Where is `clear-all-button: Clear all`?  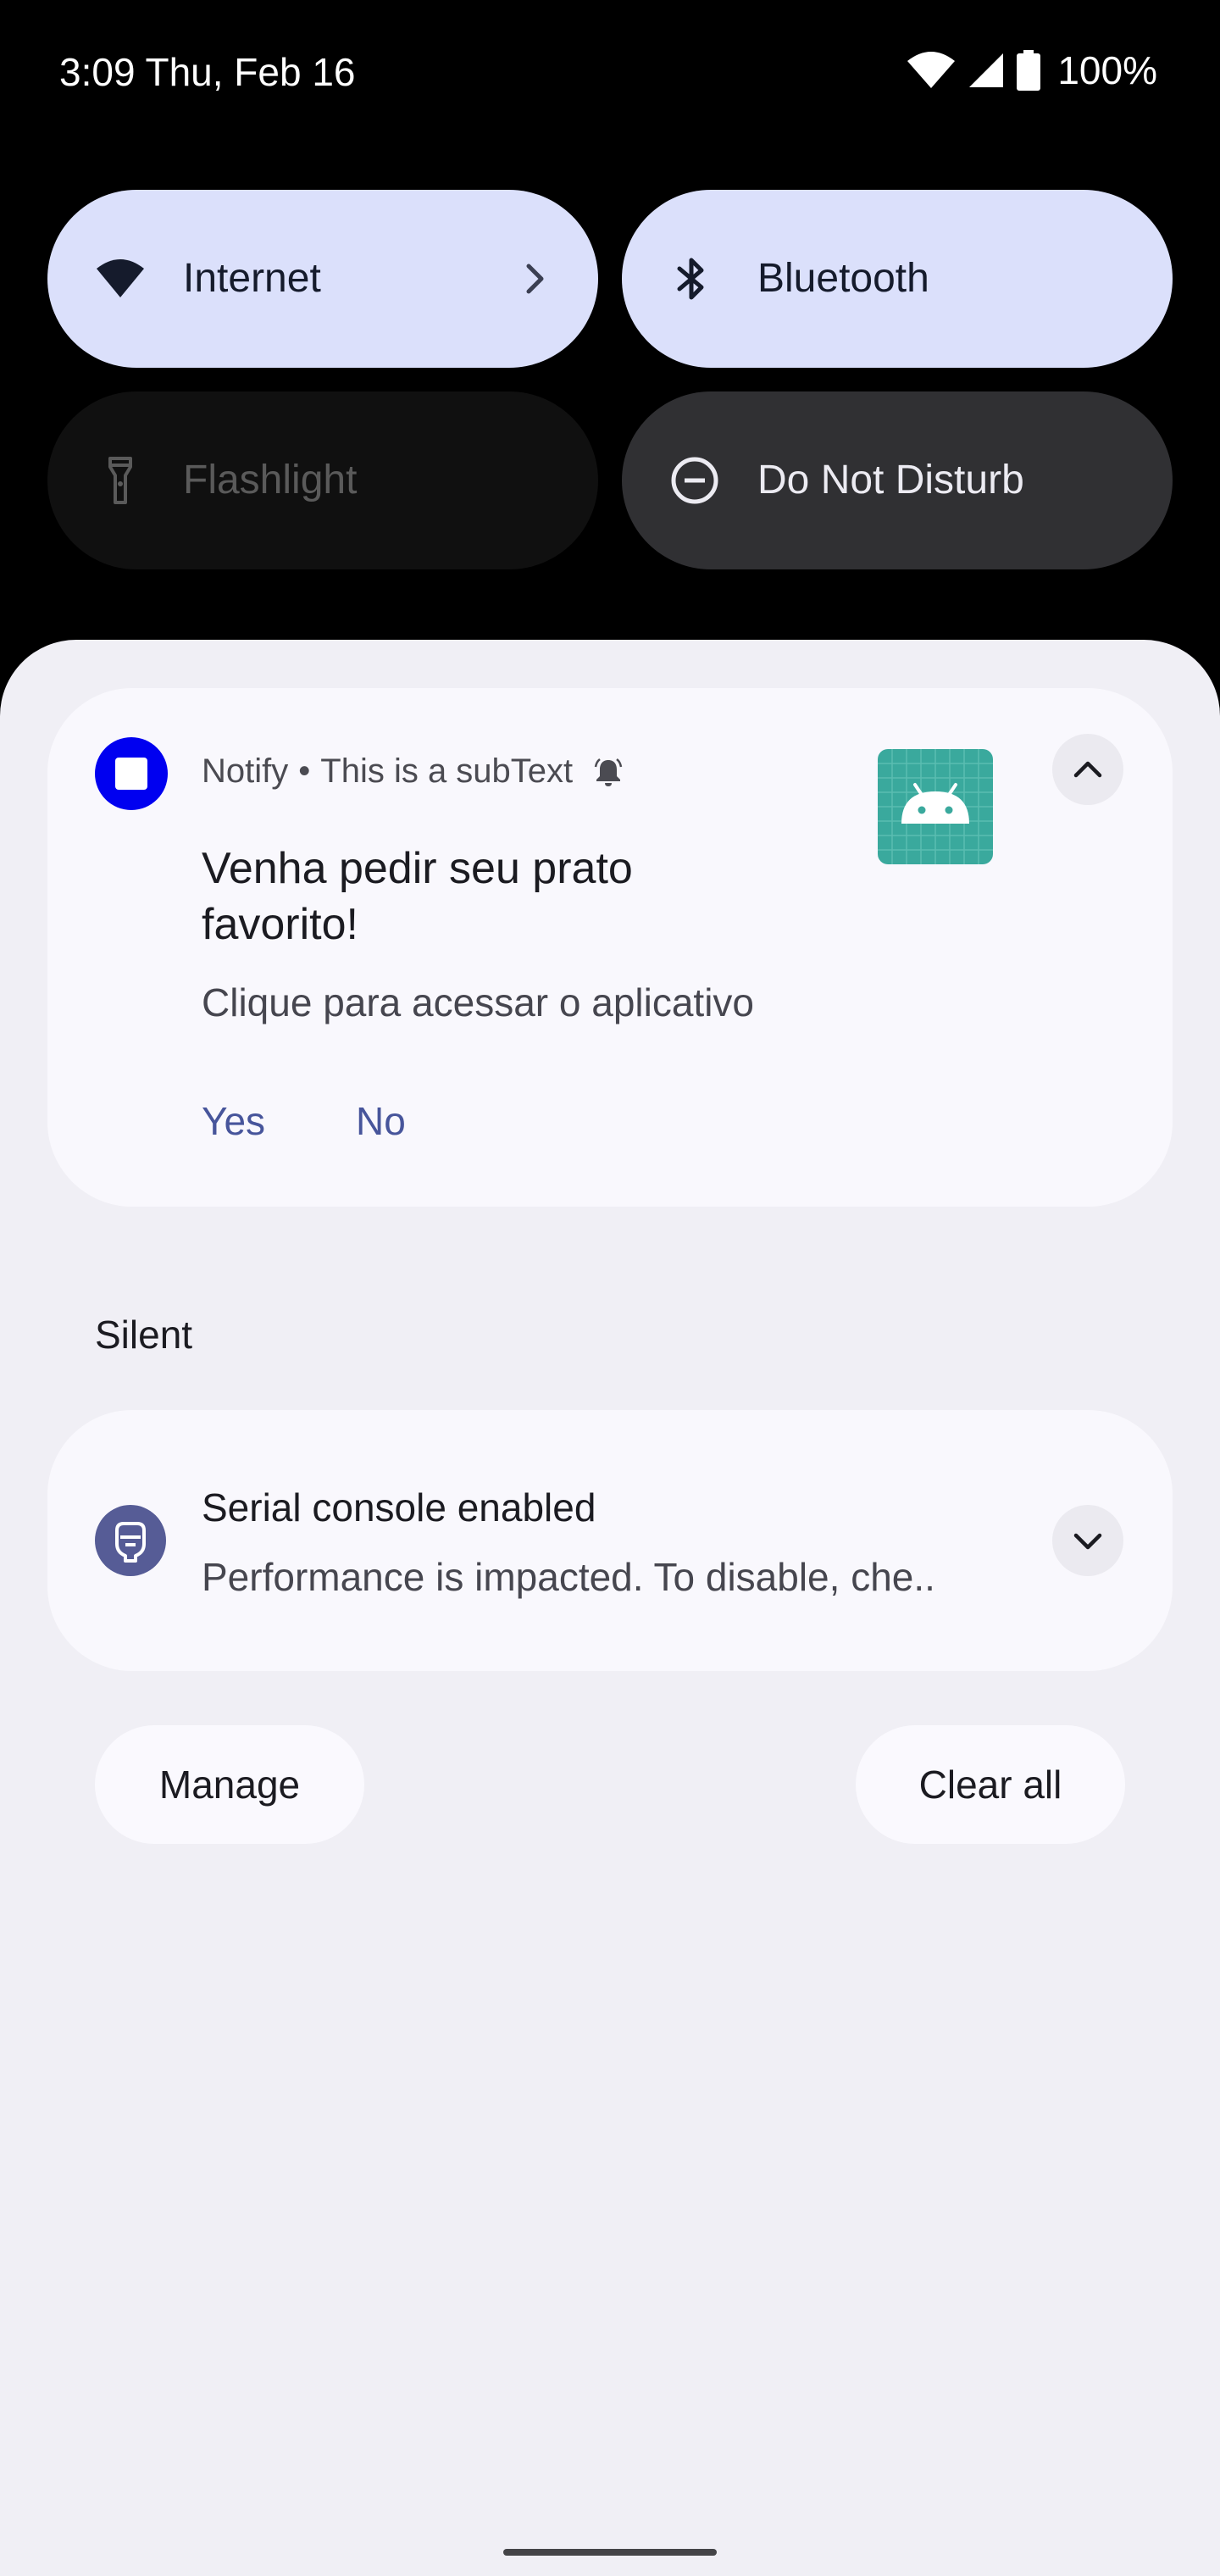
clear-all-button: Clear all is located at coordinates (990, 1785).